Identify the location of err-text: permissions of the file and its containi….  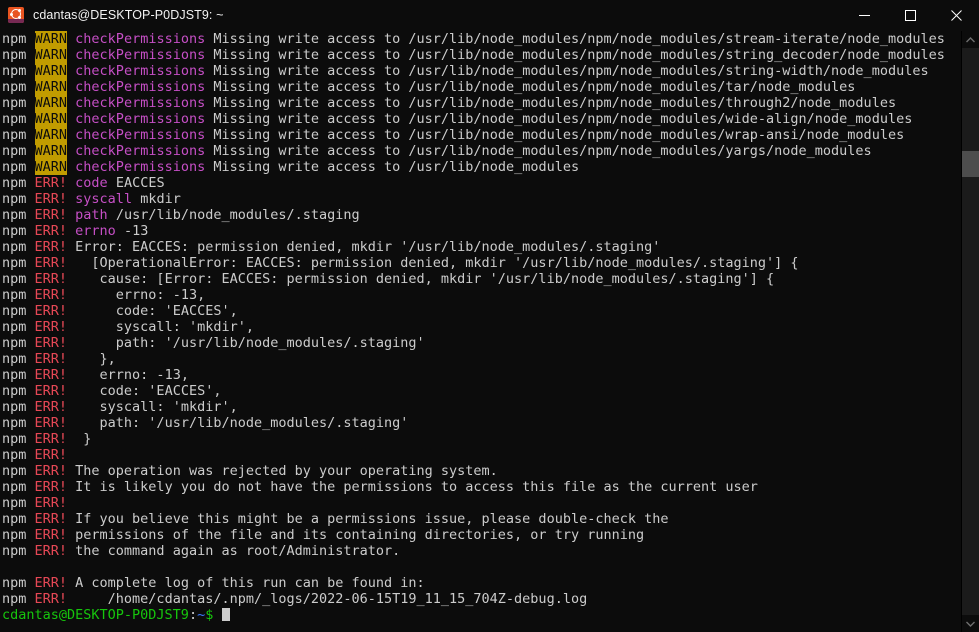
(356, 535).